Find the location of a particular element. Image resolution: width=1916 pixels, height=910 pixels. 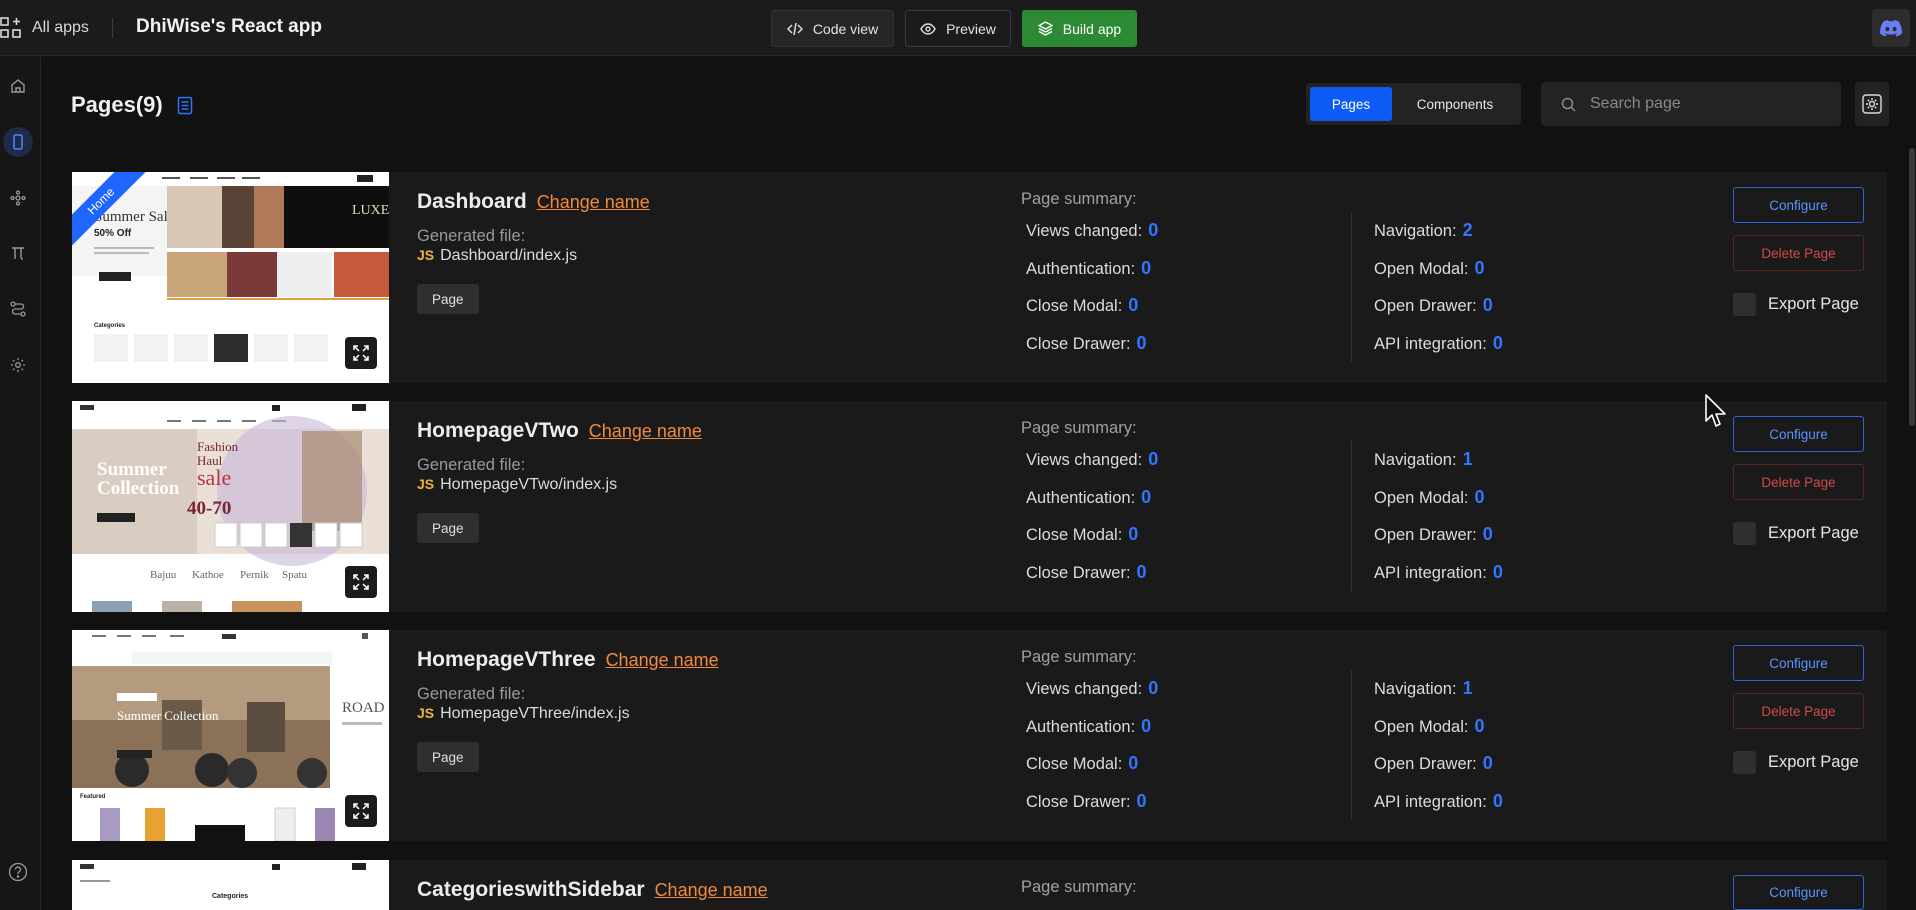

all-apps-label: All apps is located at coordinates (60, 27).